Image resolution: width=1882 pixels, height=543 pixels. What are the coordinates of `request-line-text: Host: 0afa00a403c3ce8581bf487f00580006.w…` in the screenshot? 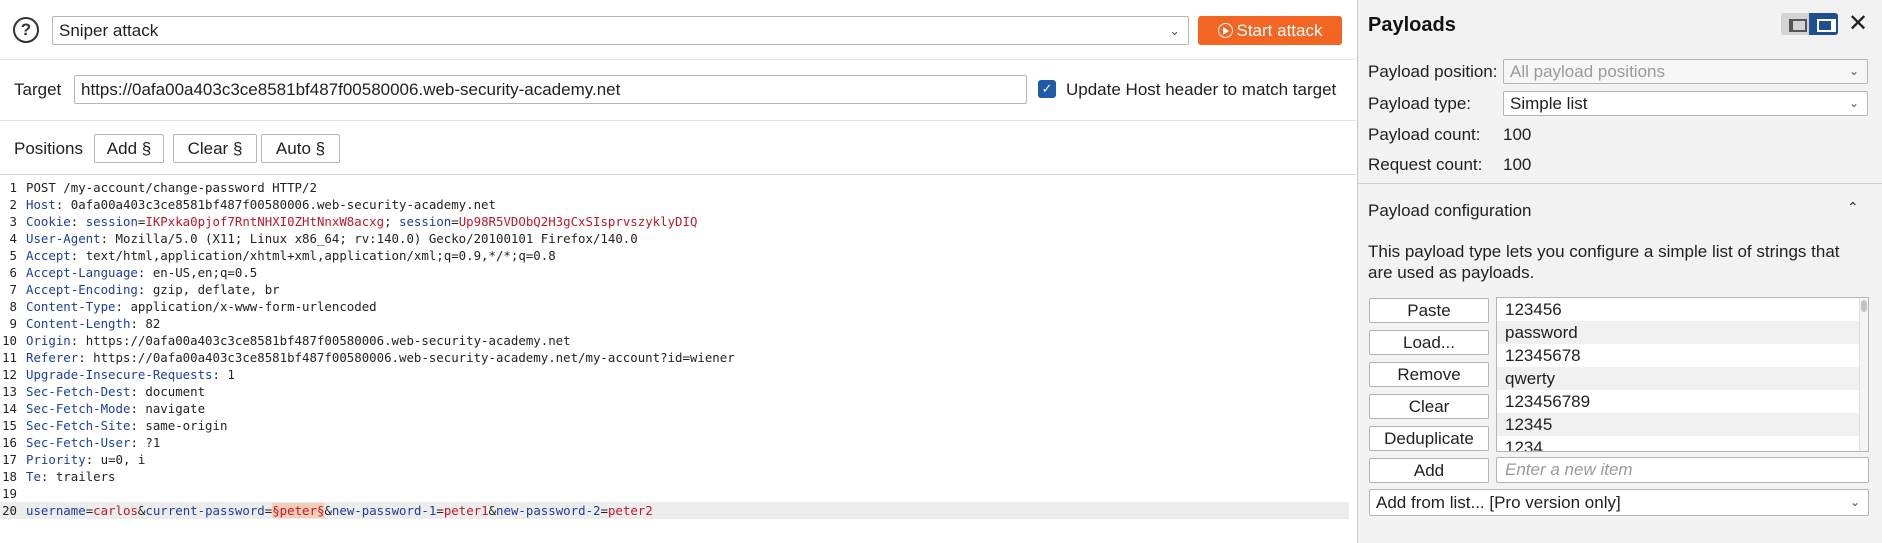 It's located at (261, 204).